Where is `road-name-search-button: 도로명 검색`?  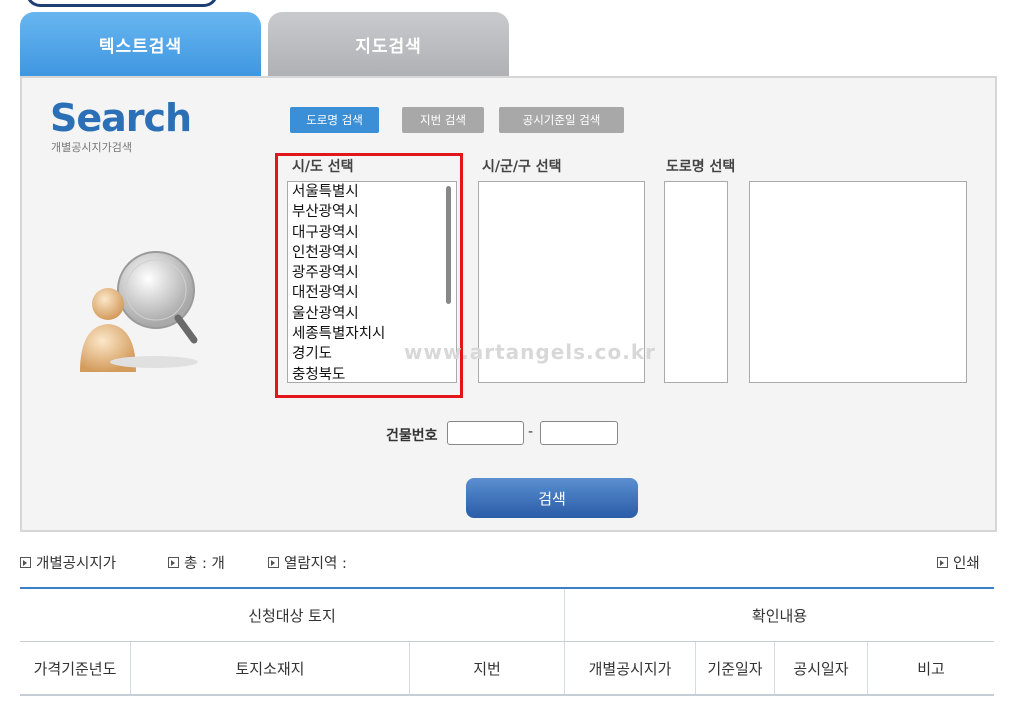
road-name-search-button: 도로명 검색 is located at coordinates (334, 120).